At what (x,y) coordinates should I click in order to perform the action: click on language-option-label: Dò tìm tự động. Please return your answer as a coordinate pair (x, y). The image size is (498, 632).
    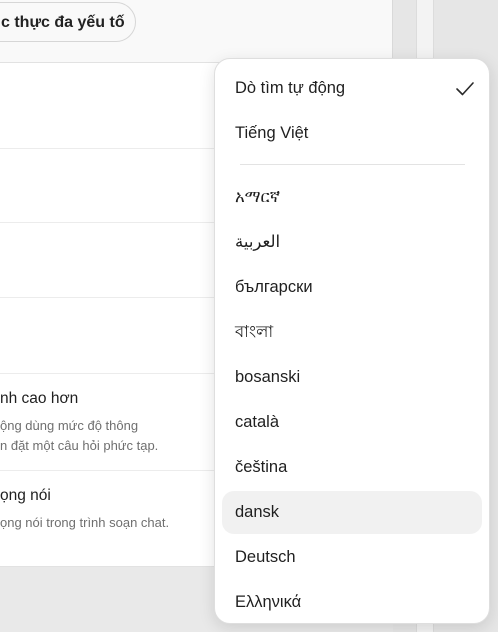
    Looking at the image, I should click on (290, 88).